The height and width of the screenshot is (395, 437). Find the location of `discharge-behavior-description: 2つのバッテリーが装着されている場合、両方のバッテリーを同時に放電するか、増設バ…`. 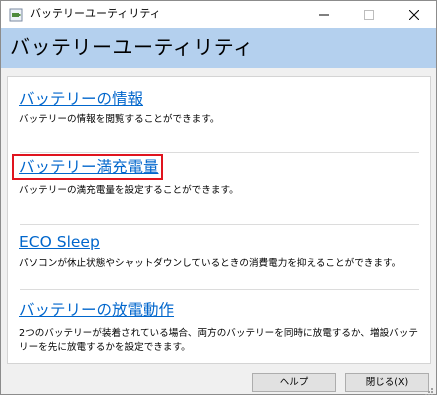

discharge-behavior-description: 2つのバッテリーが装着されている場合、両方のバッテリーを同時に放電するか、増設バ… is located at coordinates (218, 340).